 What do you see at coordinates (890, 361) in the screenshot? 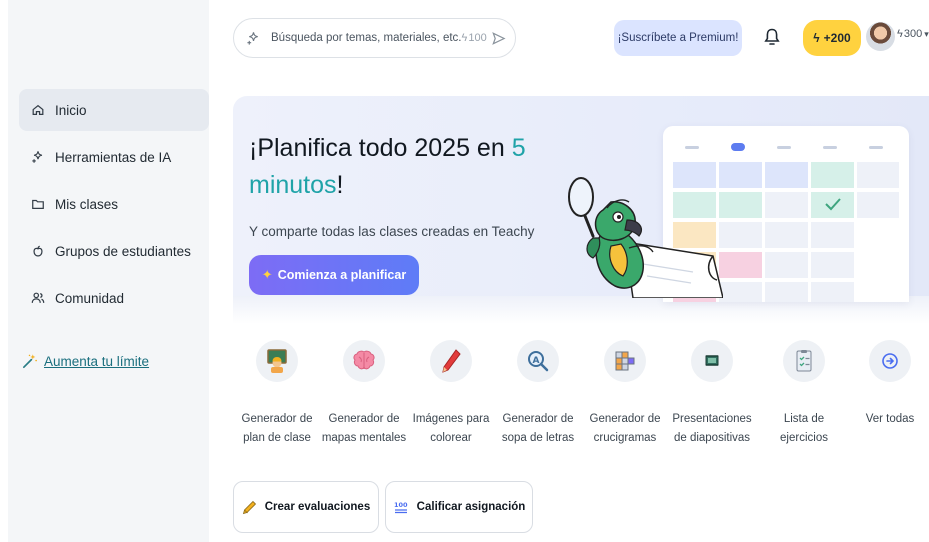
I see `arrow-right-circle-icon` at bounding box center [890, 361].